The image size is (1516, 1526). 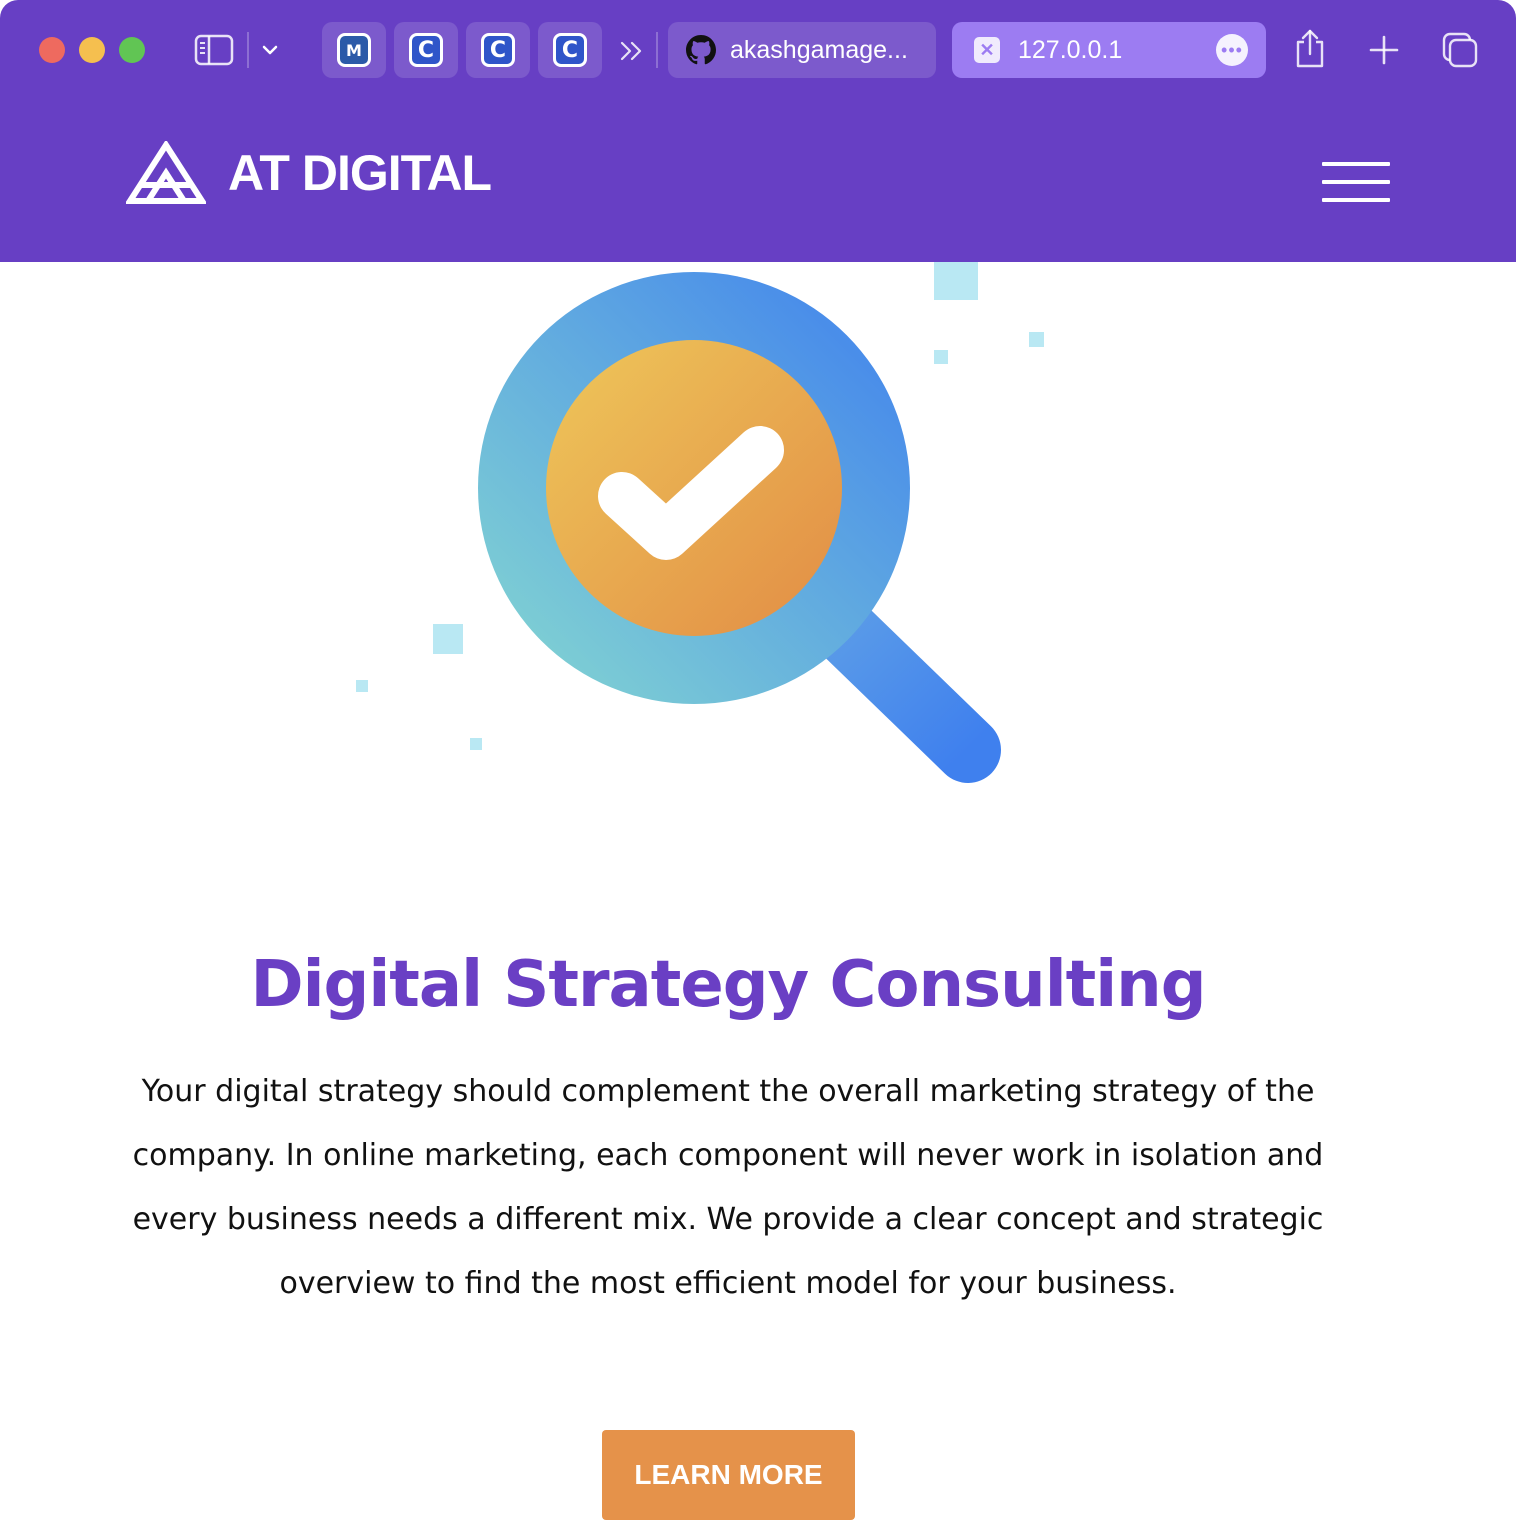 I want to click on pinned-tab-1: M, so click(x=354, y=50).